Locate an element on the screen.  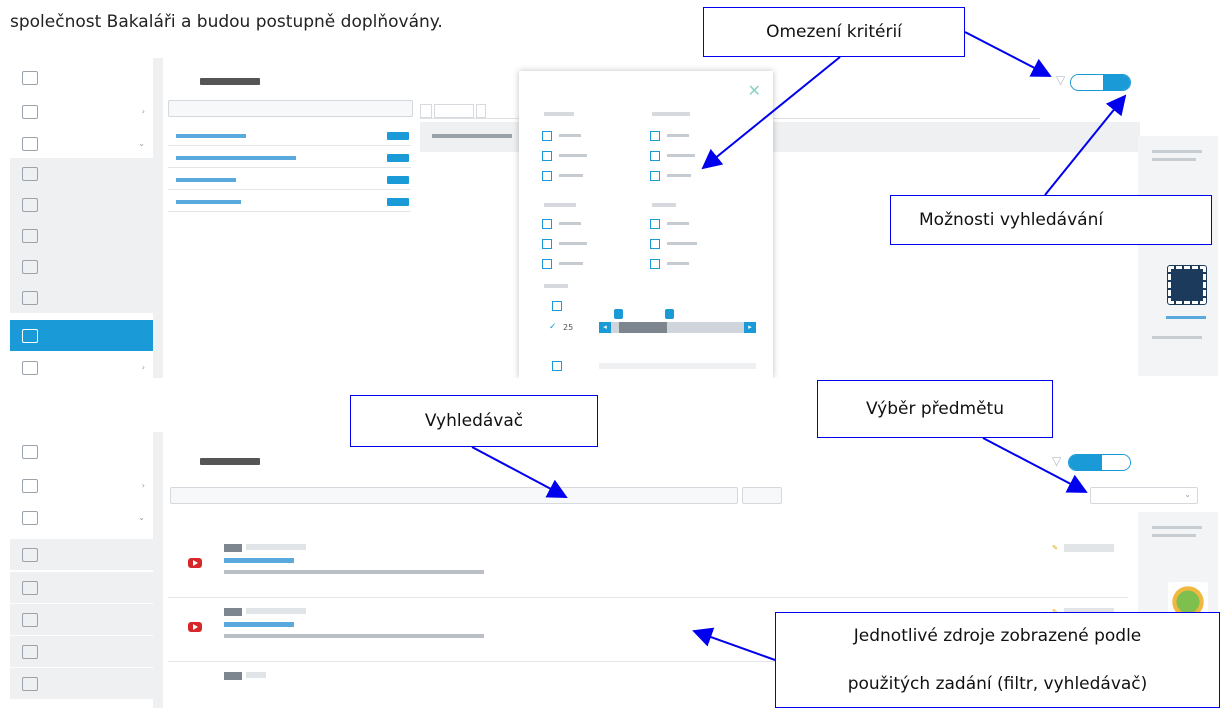
callout-search-options: Možnosti vyhledávání is located at coordinates (1051, 220).